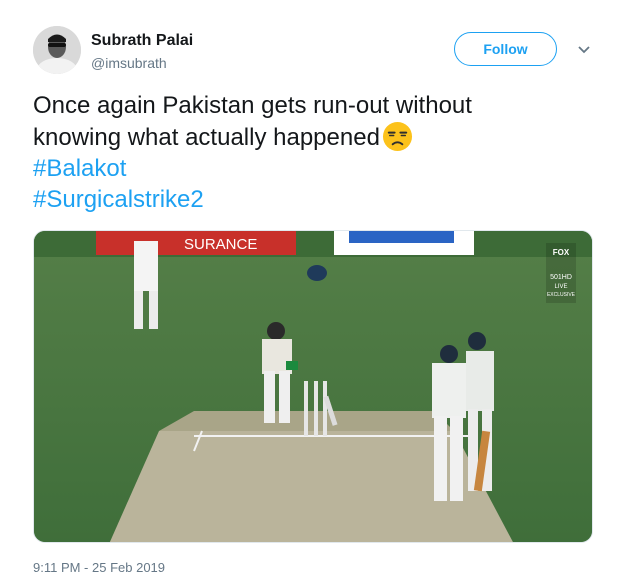 The height and width of the screenshot is (582, 625). Describe the element at coordinates (561, 252) in the screenshot. I see `svg-text: FOX` at that location.